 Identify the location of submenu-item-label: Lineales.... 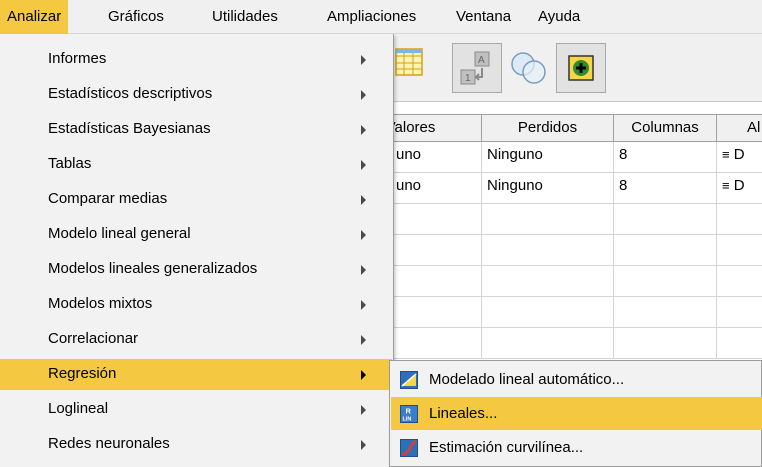
(463, 413).